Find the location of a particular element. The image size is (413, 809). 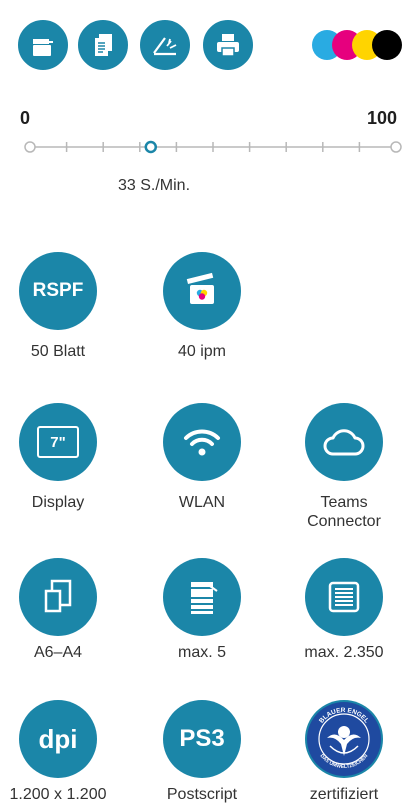

resolution-label: 1.200 x 1.200 is located at coordinates (58, 794).